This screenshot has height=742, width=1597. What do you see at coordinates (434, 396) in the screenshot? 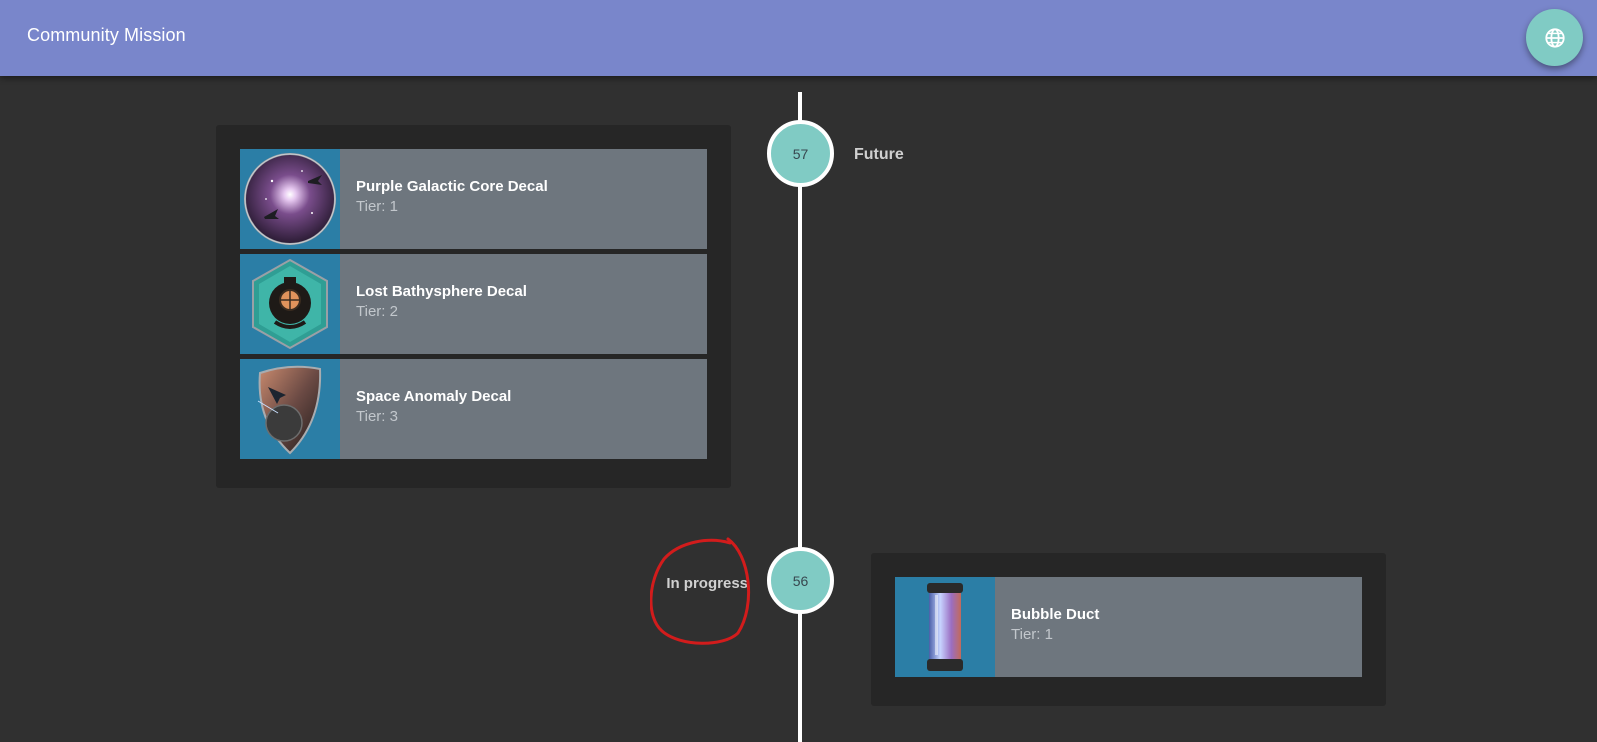
I see `reward-name: Space Anomaly Decal` at bounding box center [434, 396].